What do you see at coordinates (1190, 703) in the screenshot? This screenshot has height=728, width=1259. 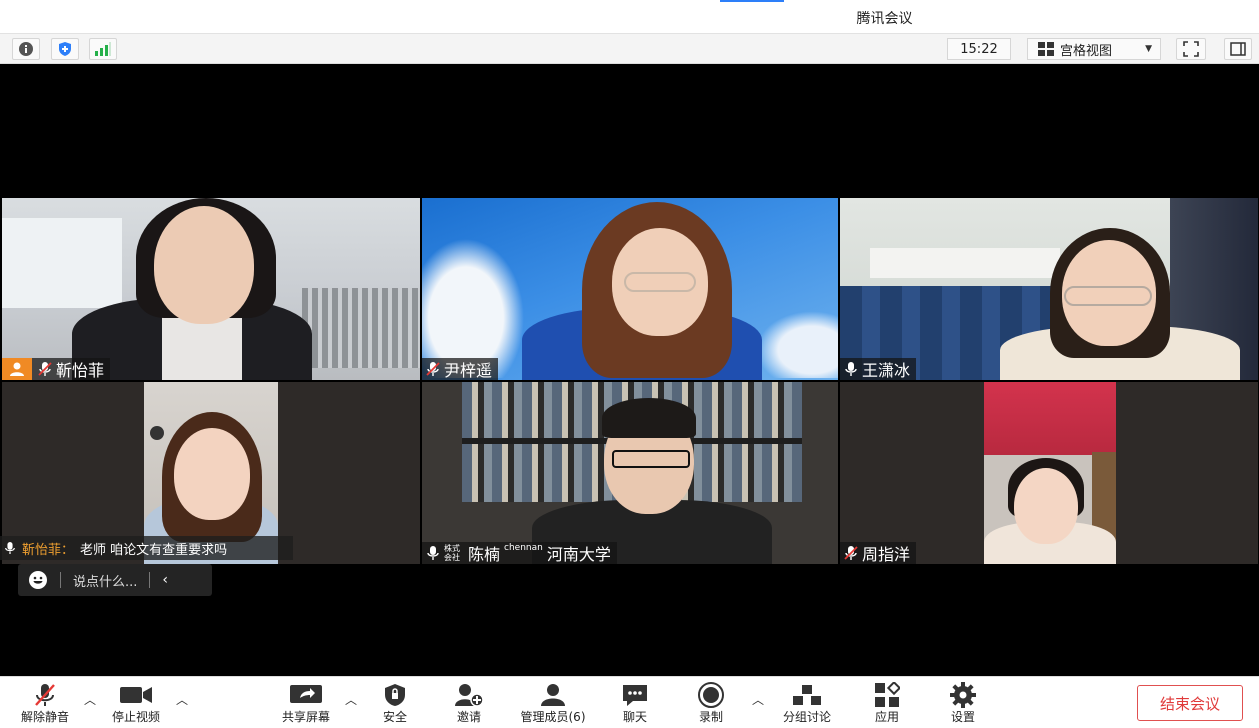 I see `end-meeting-button: 结束会议` at bounding box center [1190, 703].